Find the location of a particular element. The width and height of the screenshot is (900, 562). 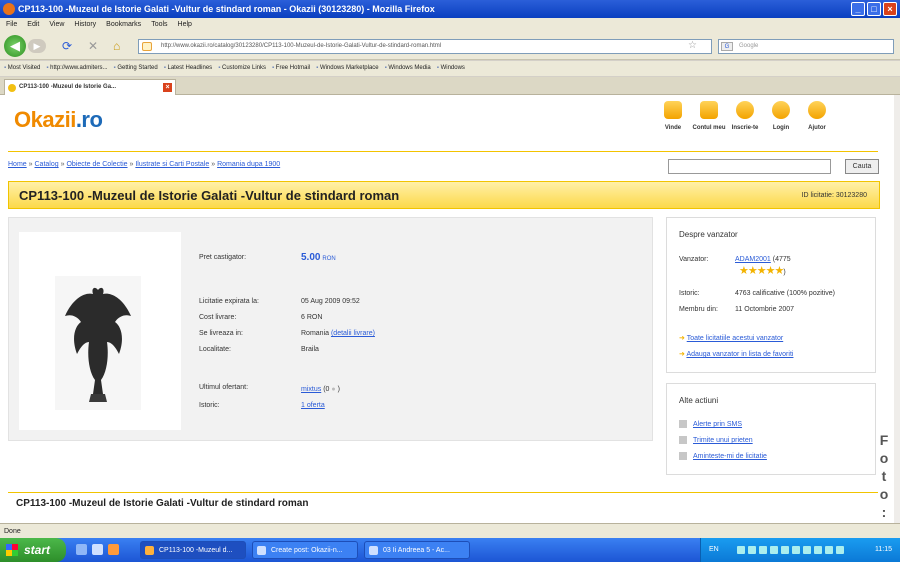

seller-field: ADAM2001 (4775 is located at coordinates (763, 259).